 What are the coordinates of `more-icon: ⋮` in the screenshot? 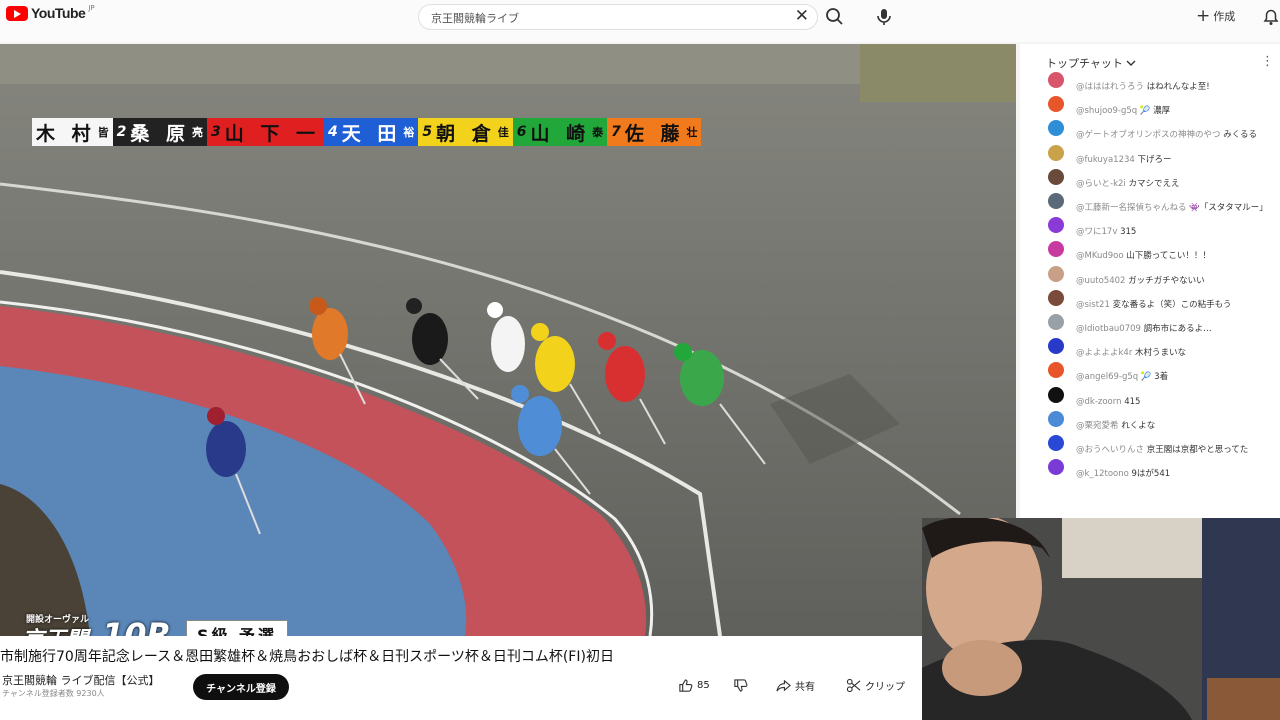 It's located at (1267, 61).